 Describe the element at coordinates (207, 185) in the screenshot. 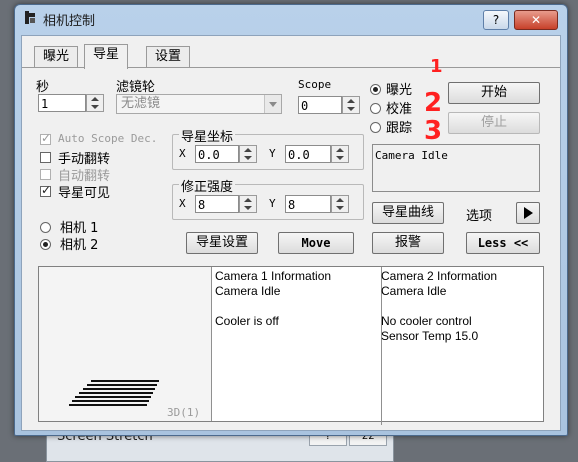

I see `correction-label: 修正强度` at that location.